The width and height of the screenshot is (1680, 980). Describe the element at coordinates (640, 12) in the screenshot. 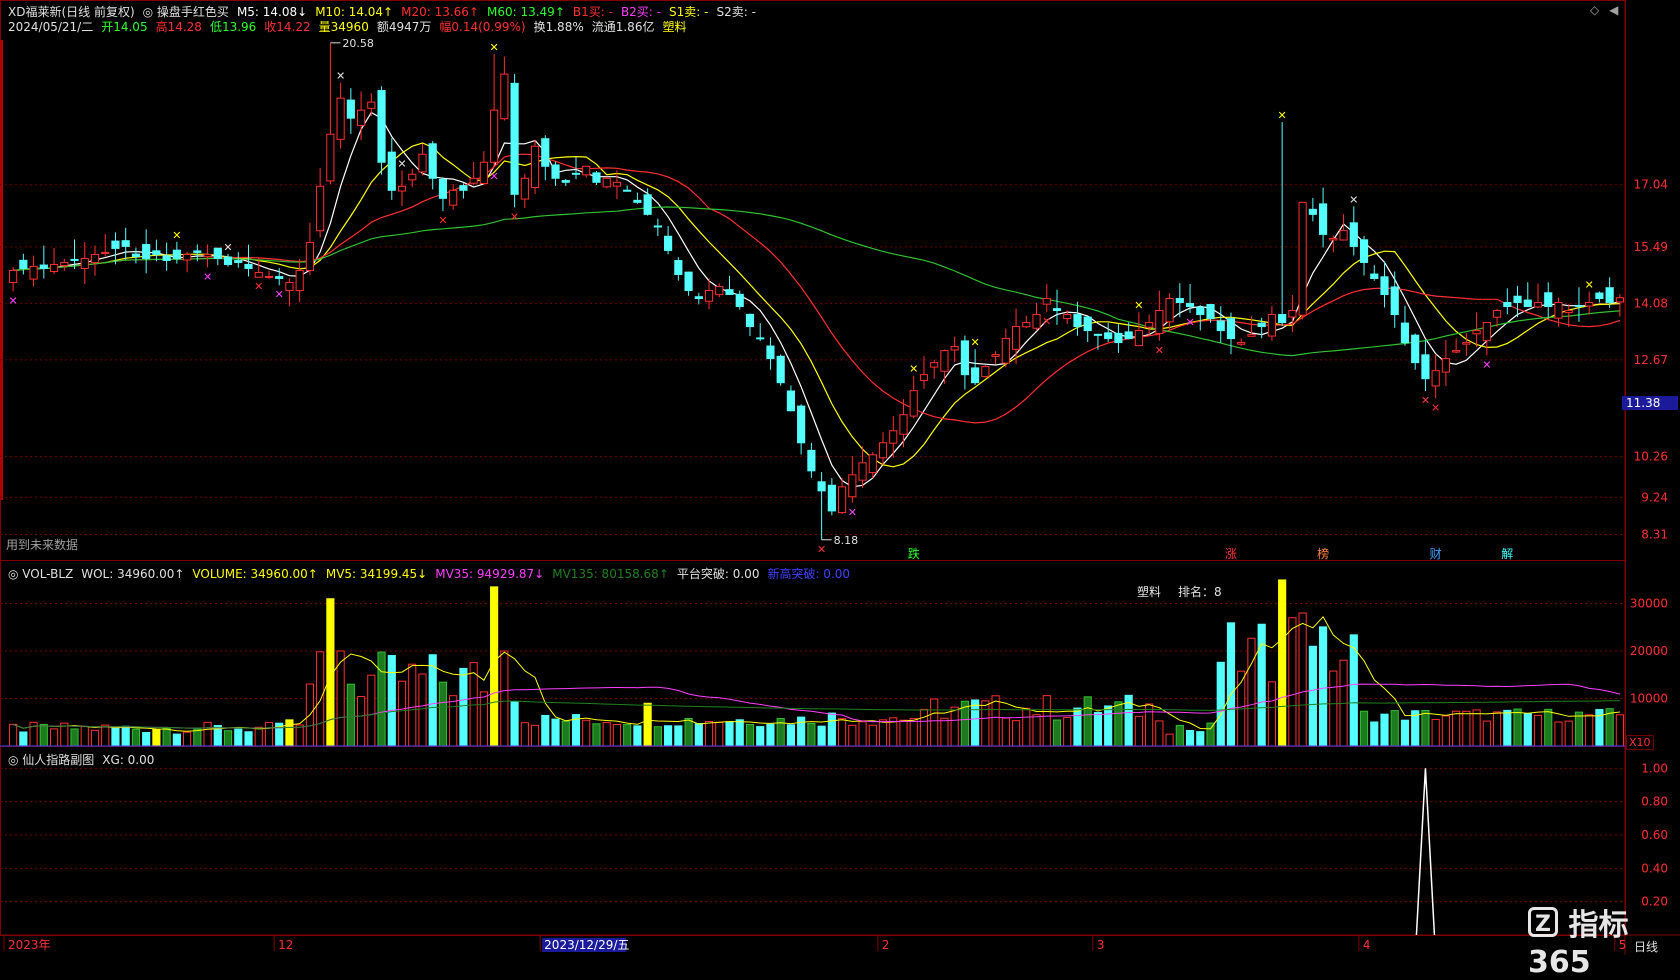

I see `price-legend-item: B2买: -` at that location.